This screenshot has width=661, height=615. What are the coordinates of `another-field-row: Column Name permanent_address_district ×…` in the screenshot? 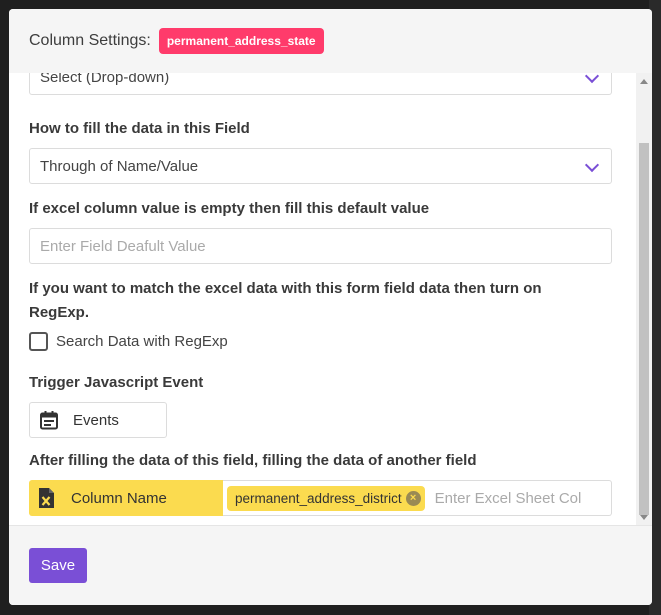 It's located at (320, 498).